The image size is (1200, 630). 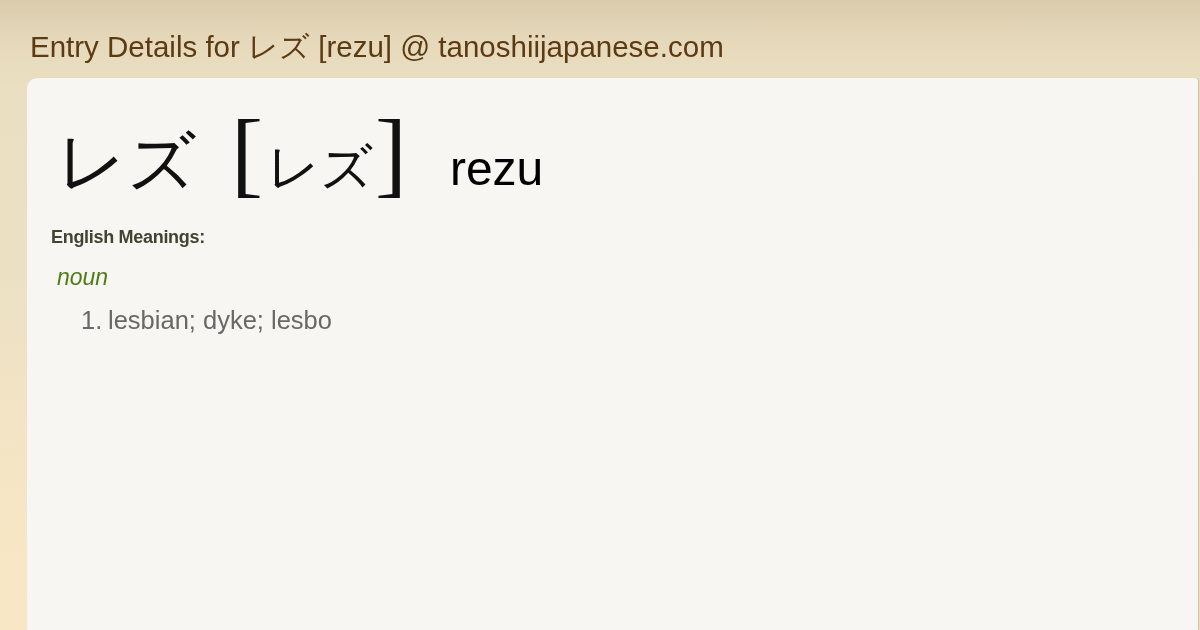 What do you see at coordinates (128, 237) in the screenshot?
I see `meanings-heading: English Meanings:` at bounding box center [128, 237].